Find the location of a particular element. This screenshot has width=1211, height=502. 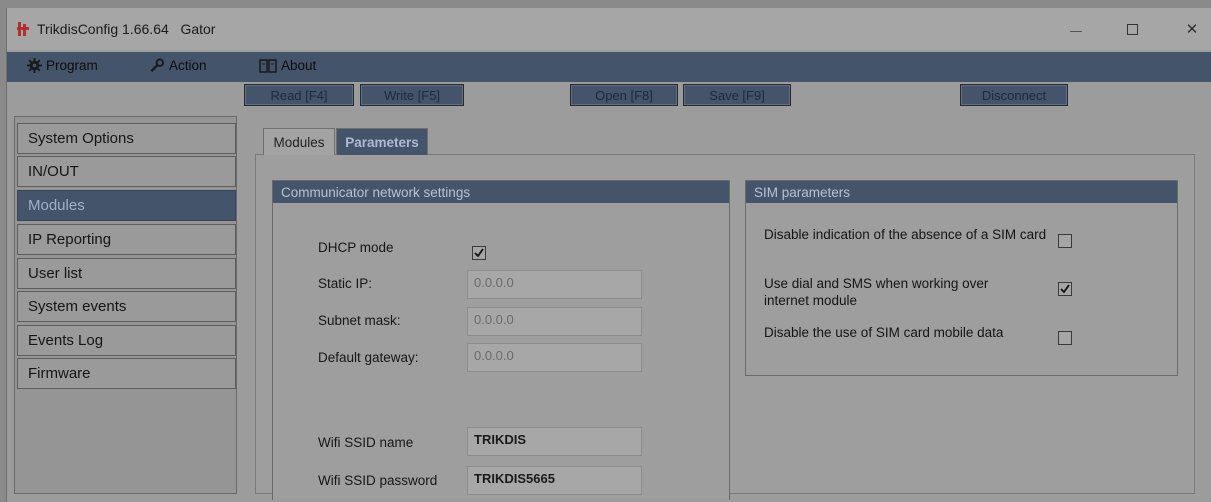

gear-icon is located at coordinates (34, 65).